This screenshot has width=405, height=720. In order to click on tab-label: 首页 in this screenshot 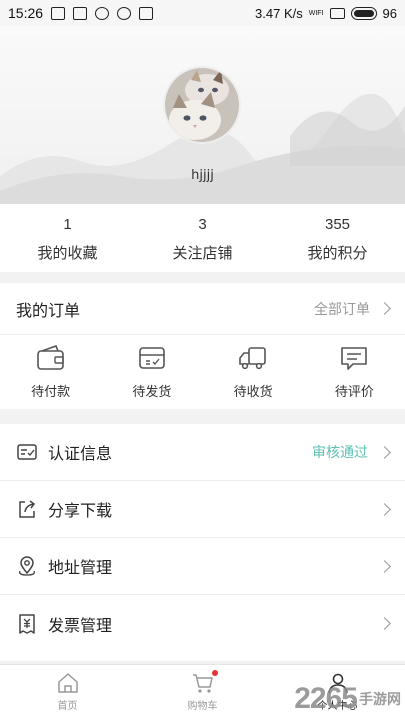, I will do `click(67, 706)`.